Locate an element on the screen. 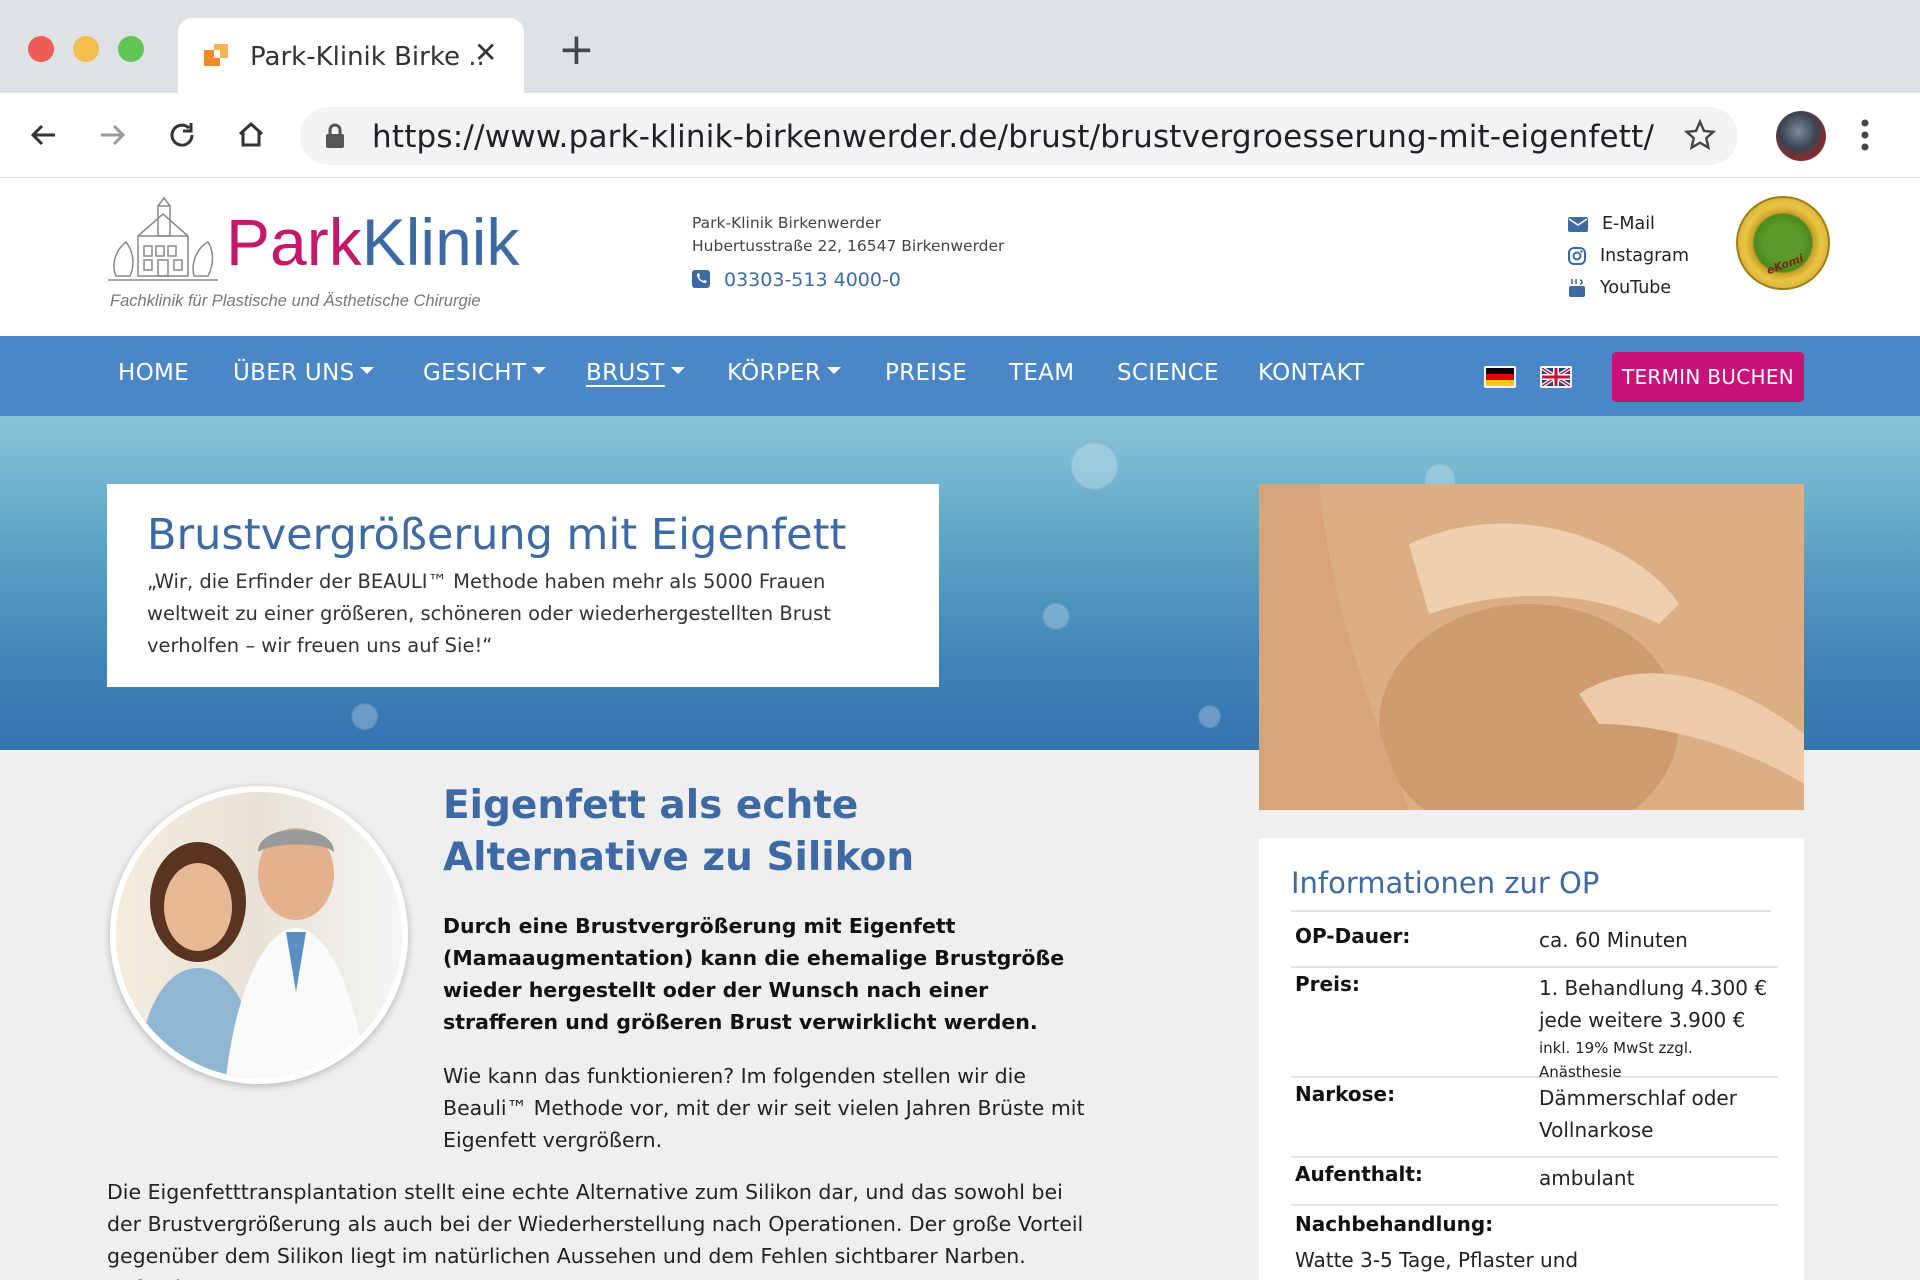  phone-link: 03303-513 4000-0 is located at coordinates (796, 280).